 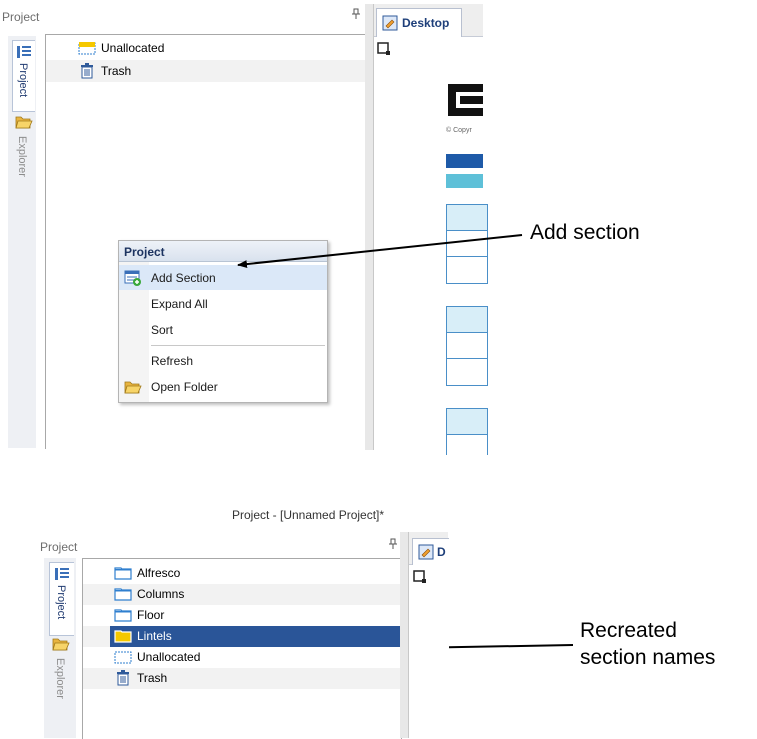 I want to click on callout-line: section names, so click(x=648, y=657).